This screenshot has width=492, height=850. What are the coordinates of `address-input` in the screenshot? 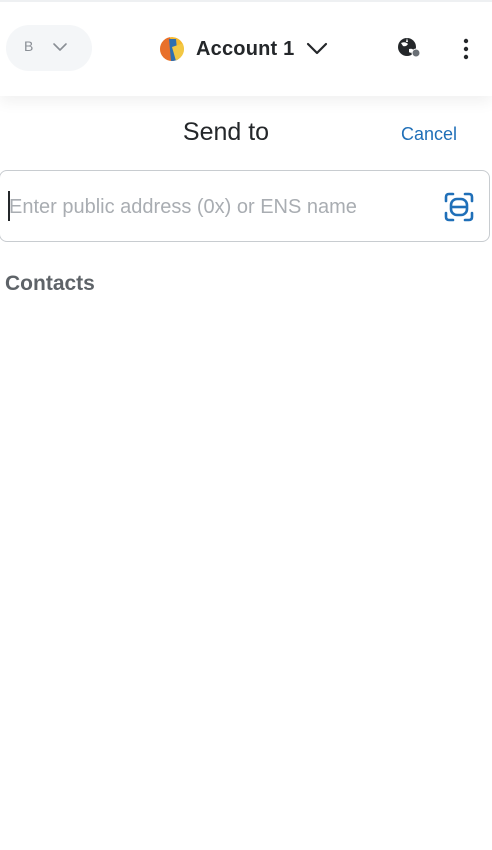 It's located at (219, 207).